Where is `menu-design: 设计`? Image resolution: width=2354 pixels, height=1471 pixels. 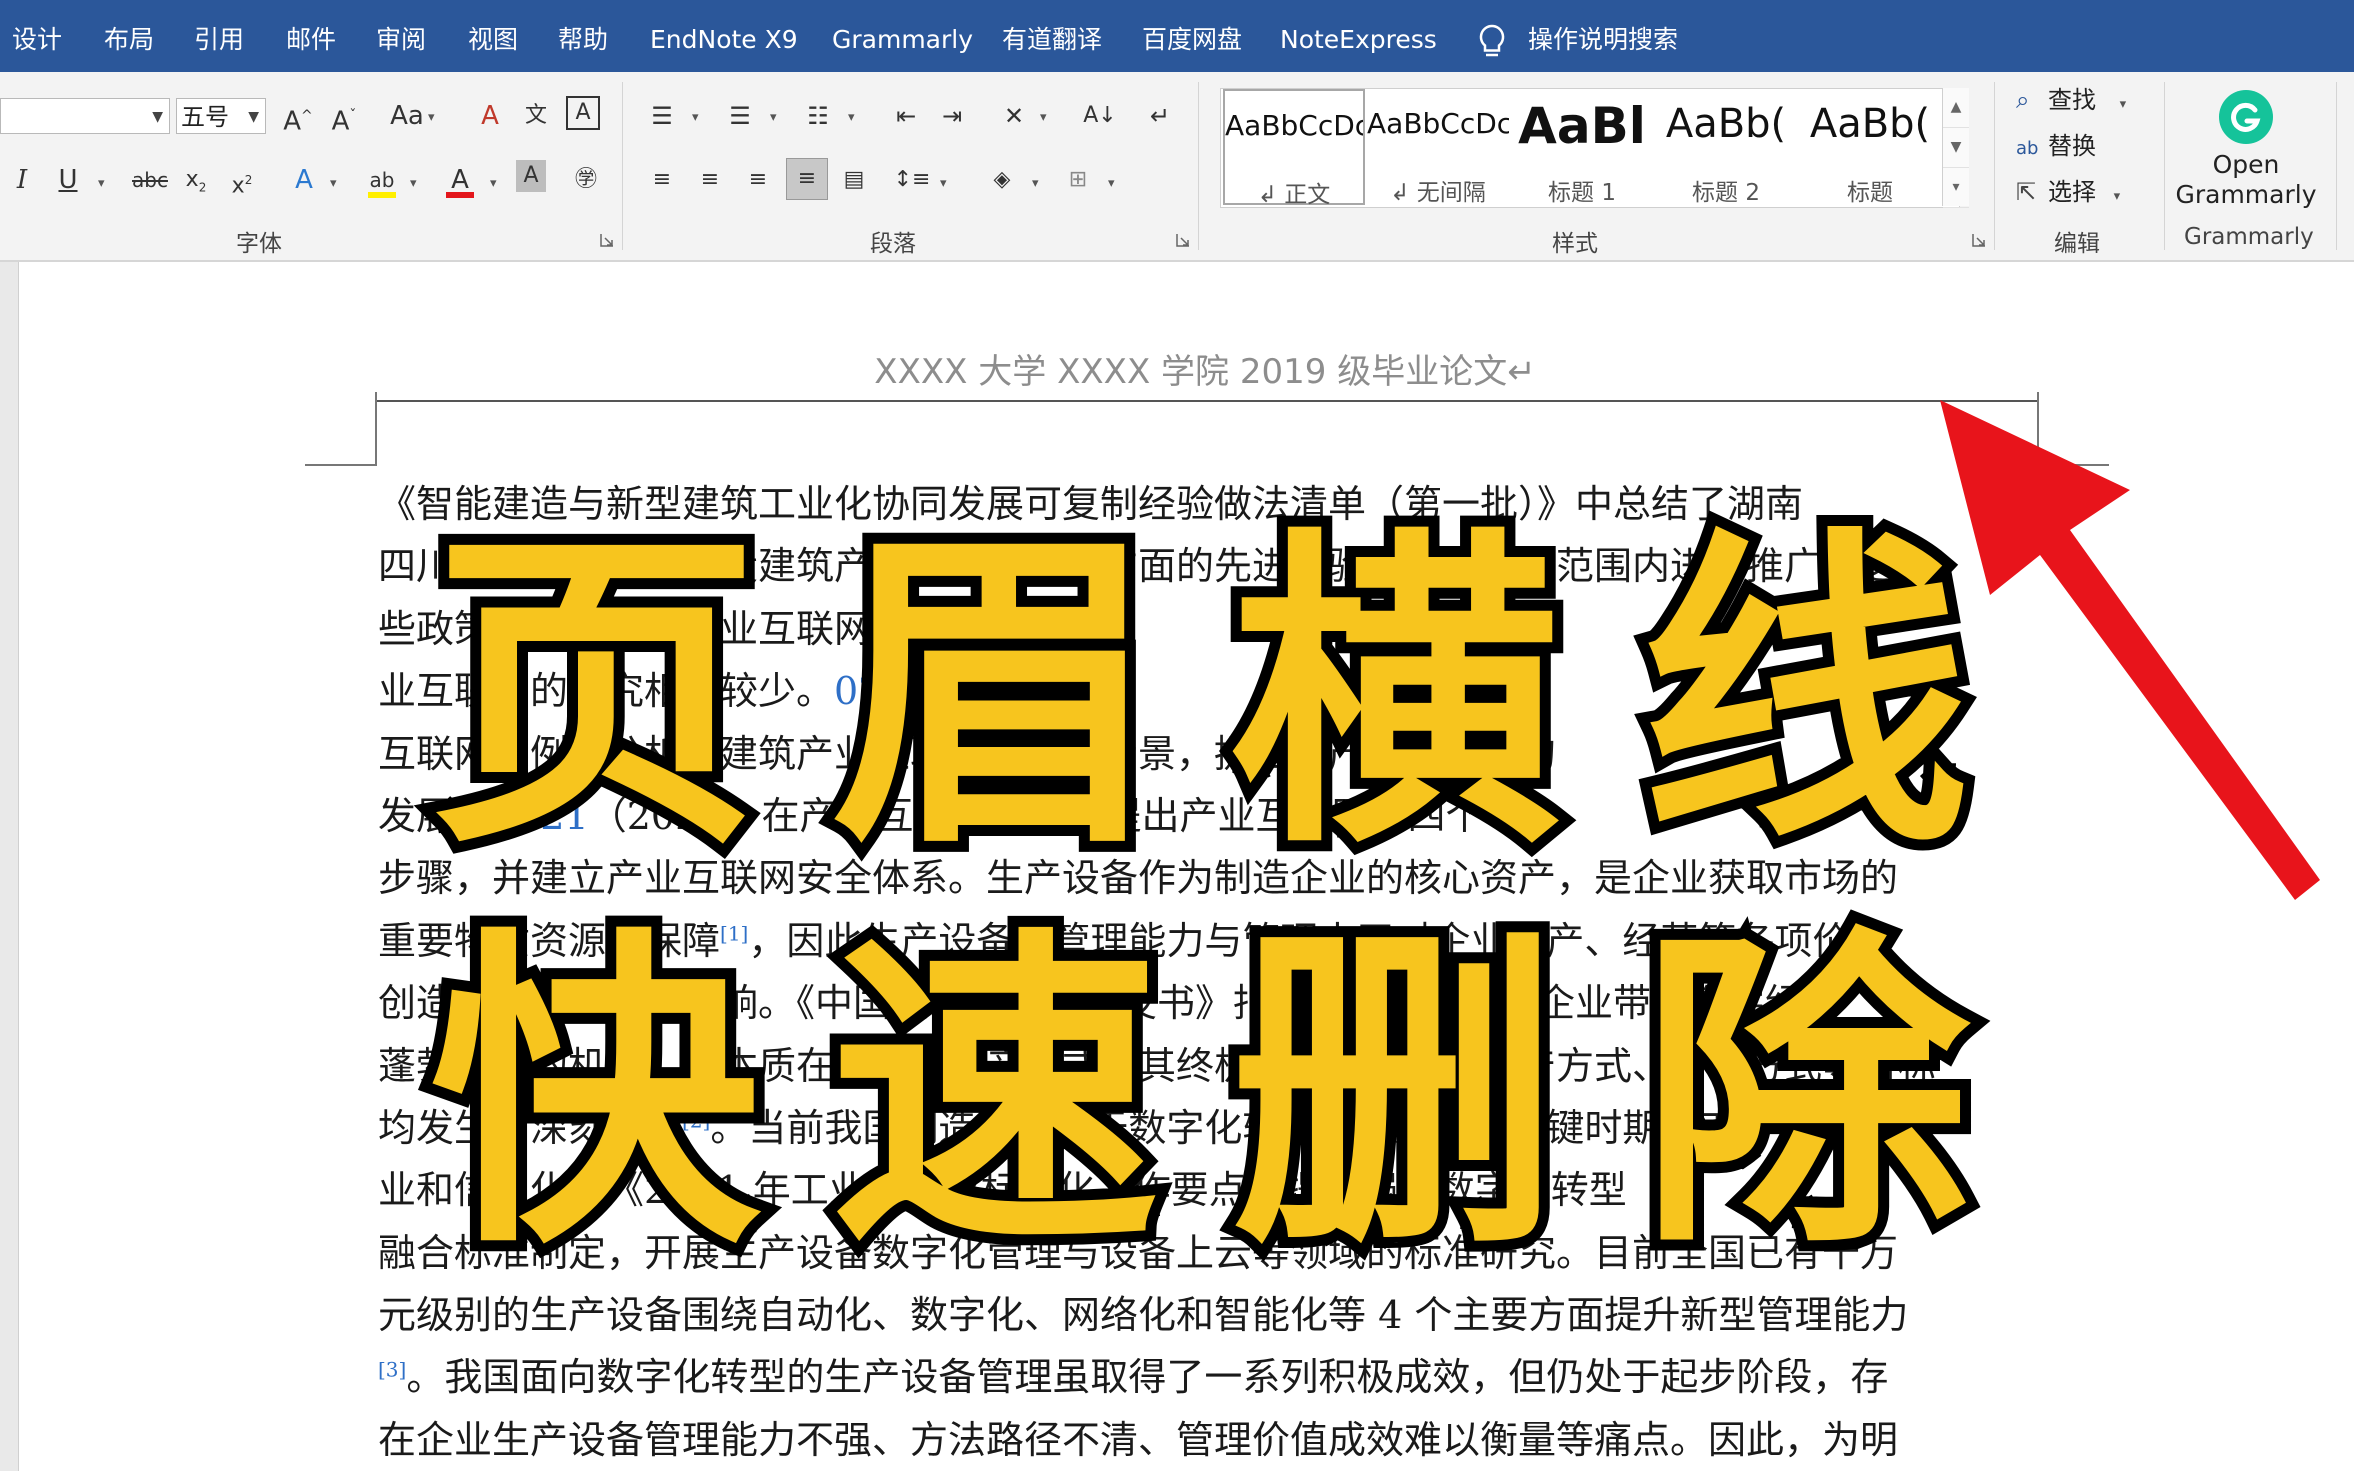
menu-design: 设计 is located at coordinates (37, 36).